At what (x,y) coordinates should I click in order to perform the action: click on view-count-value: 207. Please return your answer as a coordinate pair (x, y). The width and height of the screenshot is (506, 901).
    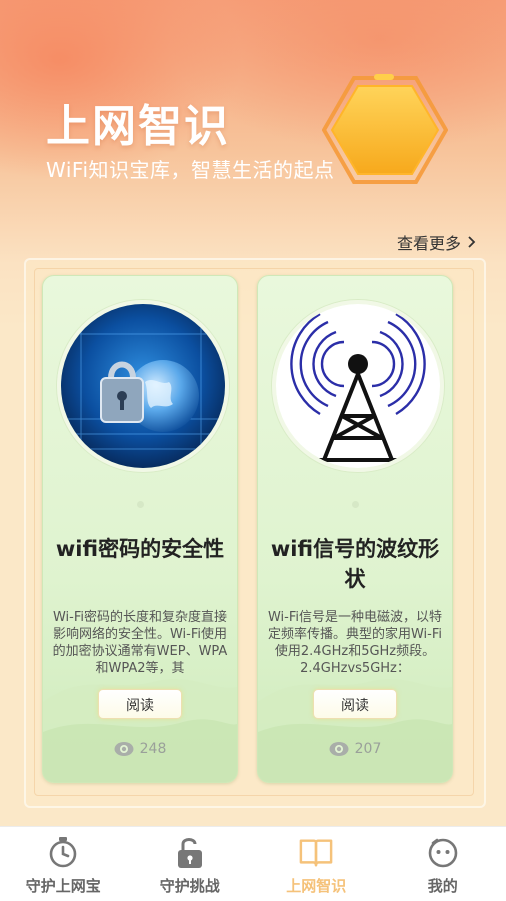
    Looking at the image, I should click on (368, 749).